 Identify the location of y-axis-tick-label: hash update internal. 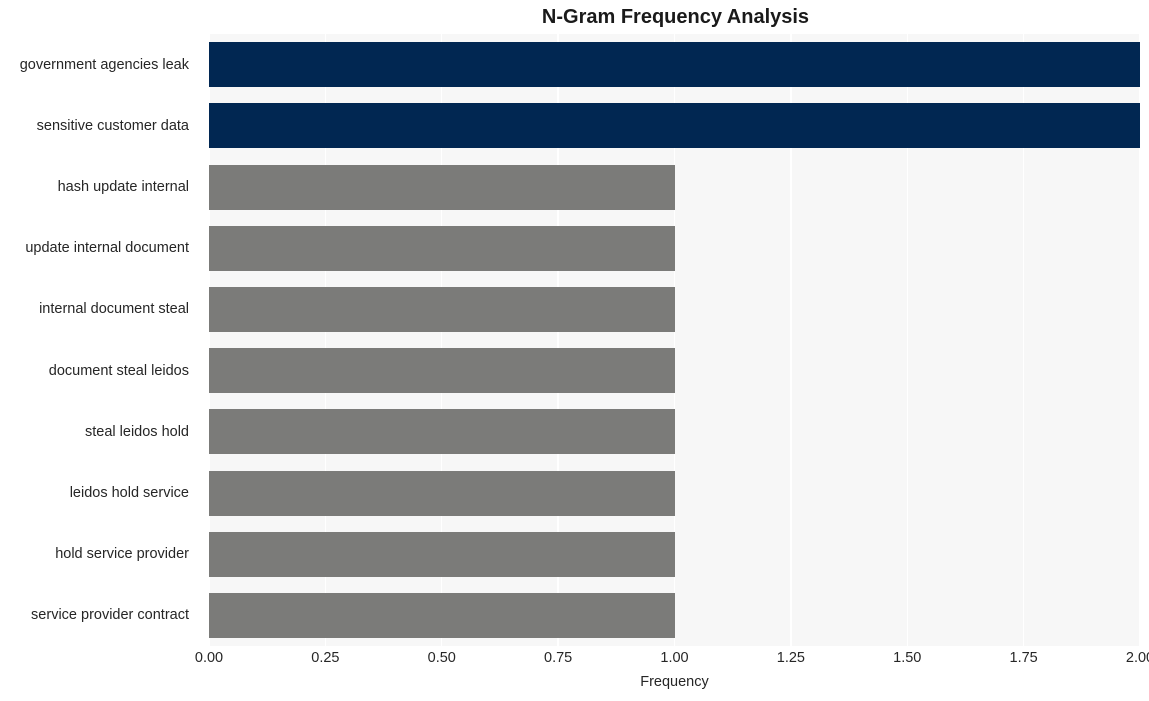
(123, 187).